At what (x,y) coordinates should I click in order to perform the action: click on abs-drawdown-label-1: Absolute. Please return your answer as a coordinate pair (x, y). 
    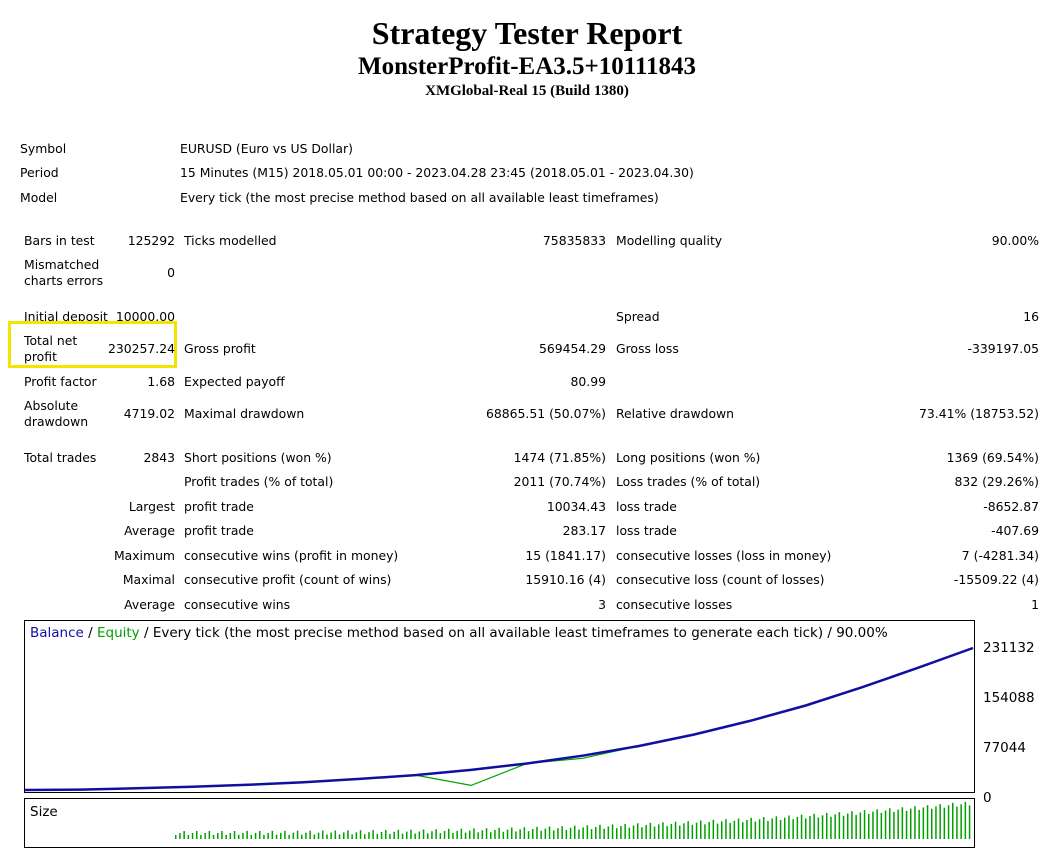
    Looking at the image, I should click on (51, 405).